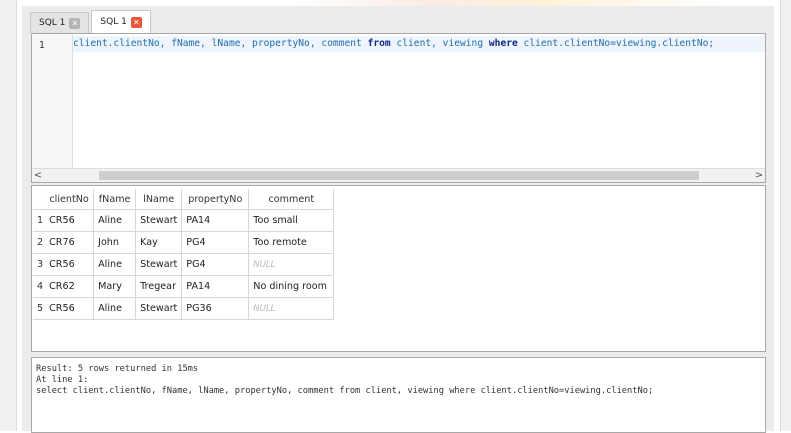 Image resolution: width=791 pixels, height=433 pixels. Describe the element at coordinates (52, 101) in the screenshot. I see `line-number-gutter: 1` at that location.